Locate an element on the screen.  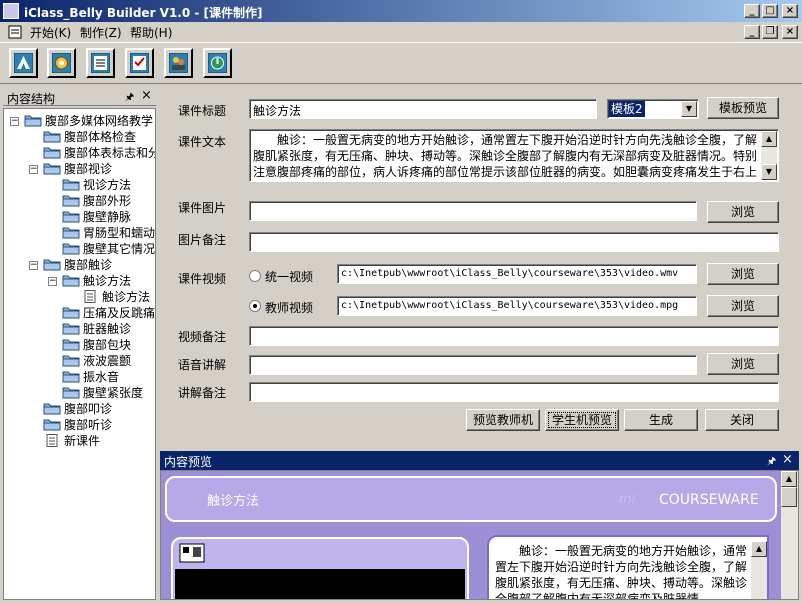
tree-item: 腹部体表标志和分 is located at coordinates (99, 153).